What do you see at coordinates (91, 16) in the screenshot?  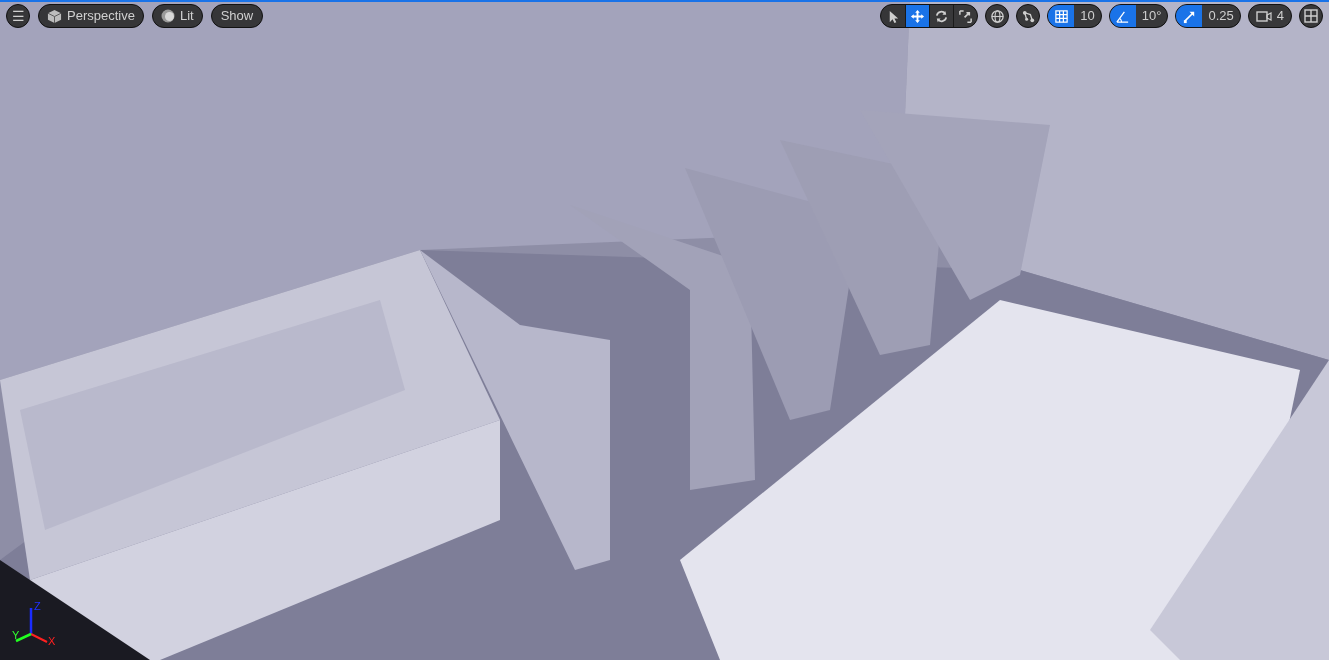 I see `view-mode-button: Perspective` at bounding box center [91, 16].